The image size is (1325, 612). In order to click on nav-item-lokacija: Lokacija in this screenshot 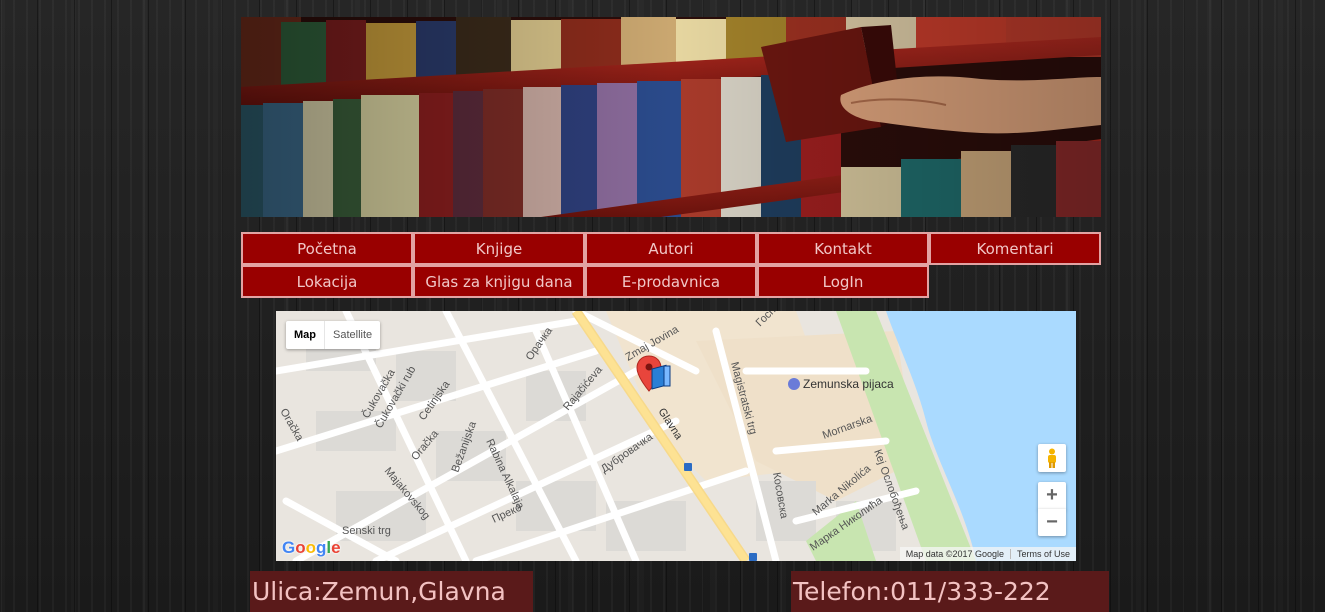, I will do `click(327, 281)`.